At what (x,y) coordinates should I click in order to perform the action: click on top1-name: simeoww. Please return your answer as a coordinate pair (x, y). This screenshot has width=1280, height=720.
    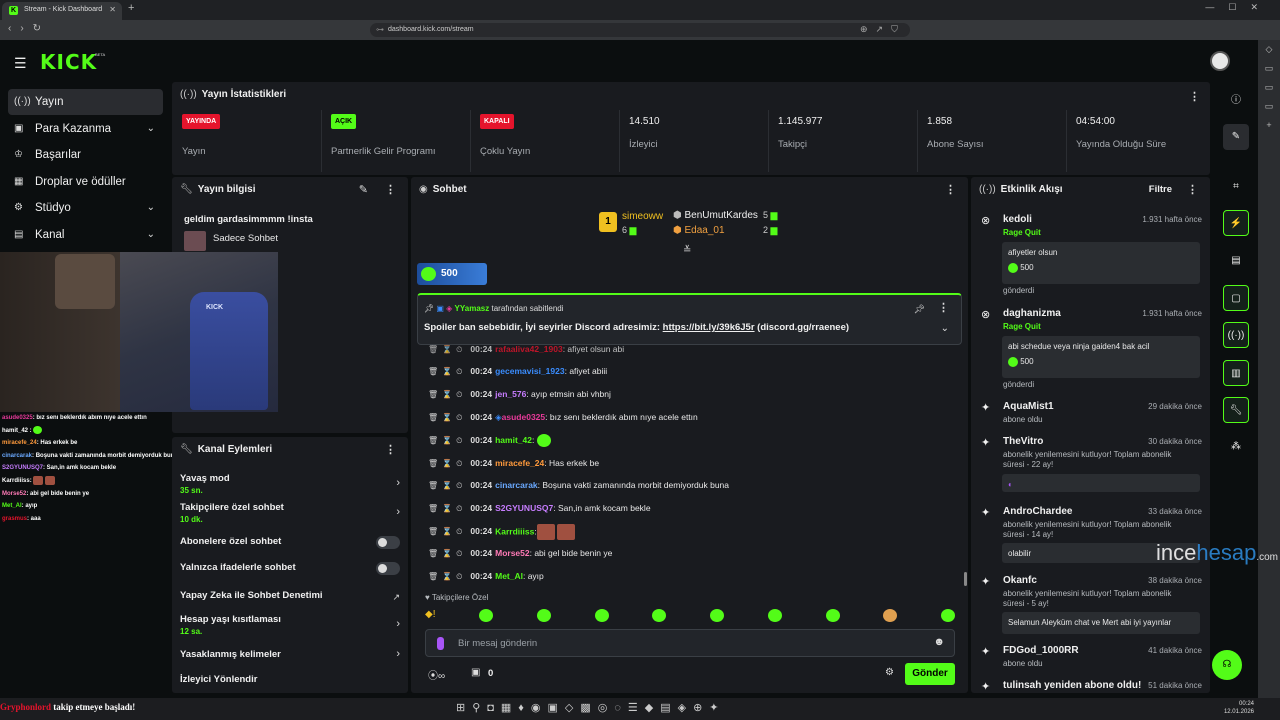
    Looking at the image, I should click on (642, 216).